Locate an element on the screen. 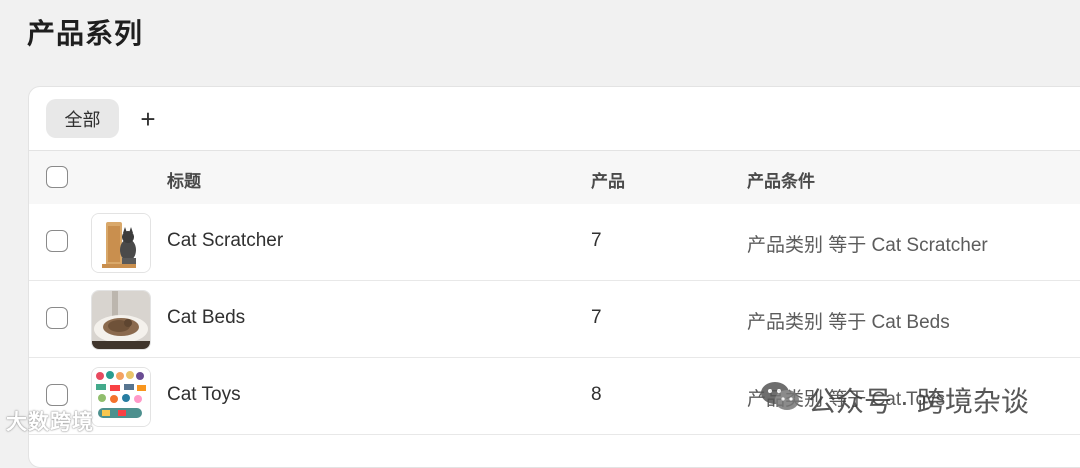 This screenshot has width=1080, height=468. cat-toys-thumbnail is located at coordinates (121, 397).